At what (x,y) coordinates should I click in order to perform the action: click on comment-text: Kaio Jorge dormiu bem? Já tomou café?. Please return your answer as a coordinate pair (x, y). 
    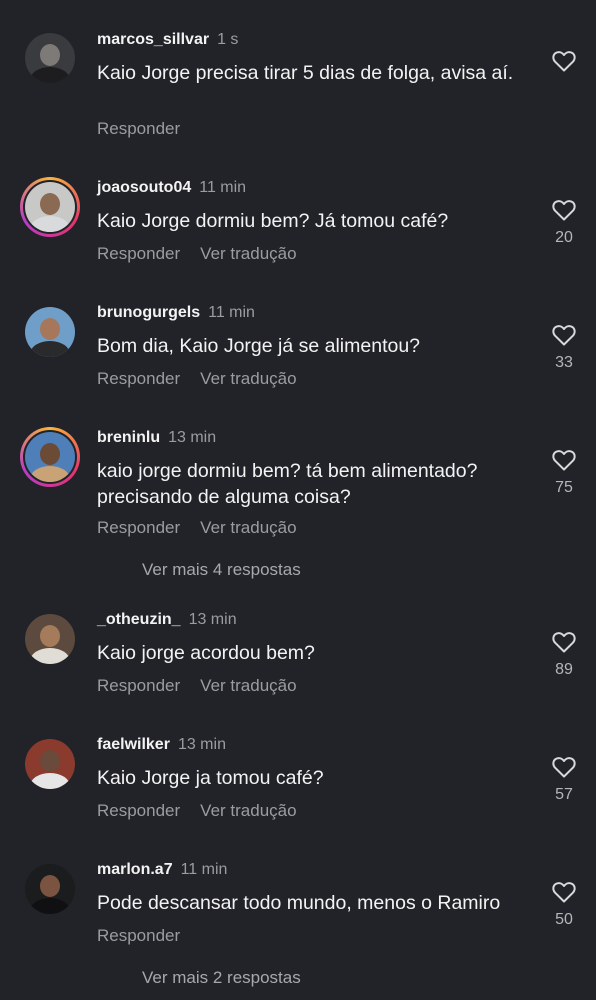
    Looking at the image, I should click on (273, 221).